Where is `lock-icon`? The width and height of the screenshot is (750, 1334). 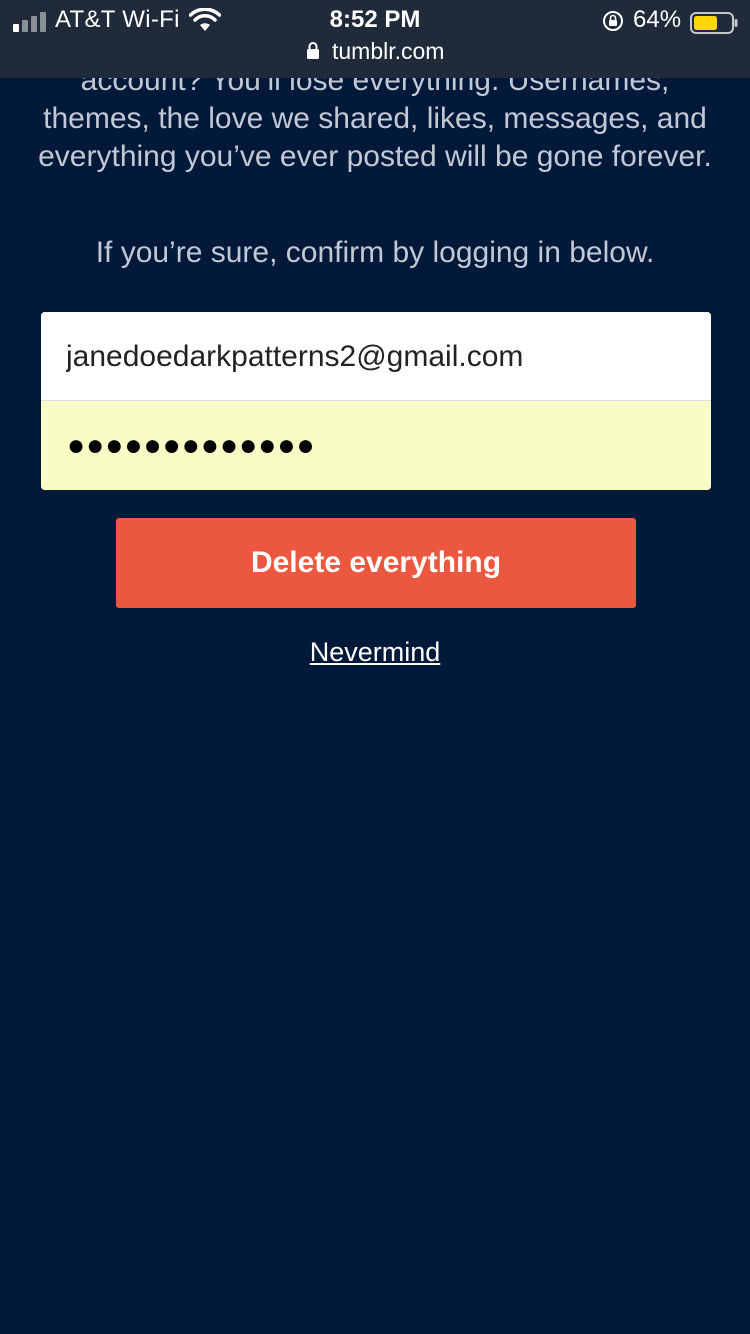
lock-icon is located at coordinates (312, 50).